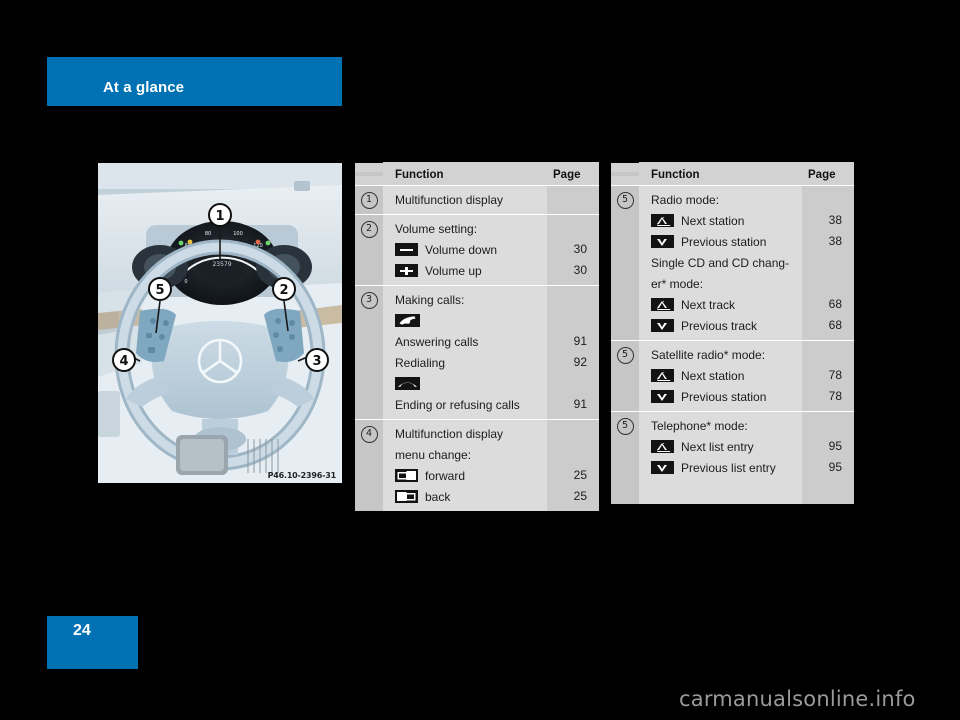 The width and height of the screenshot is (960, 720). I want to click on function-label: Previous list entry, so click(728, 467).